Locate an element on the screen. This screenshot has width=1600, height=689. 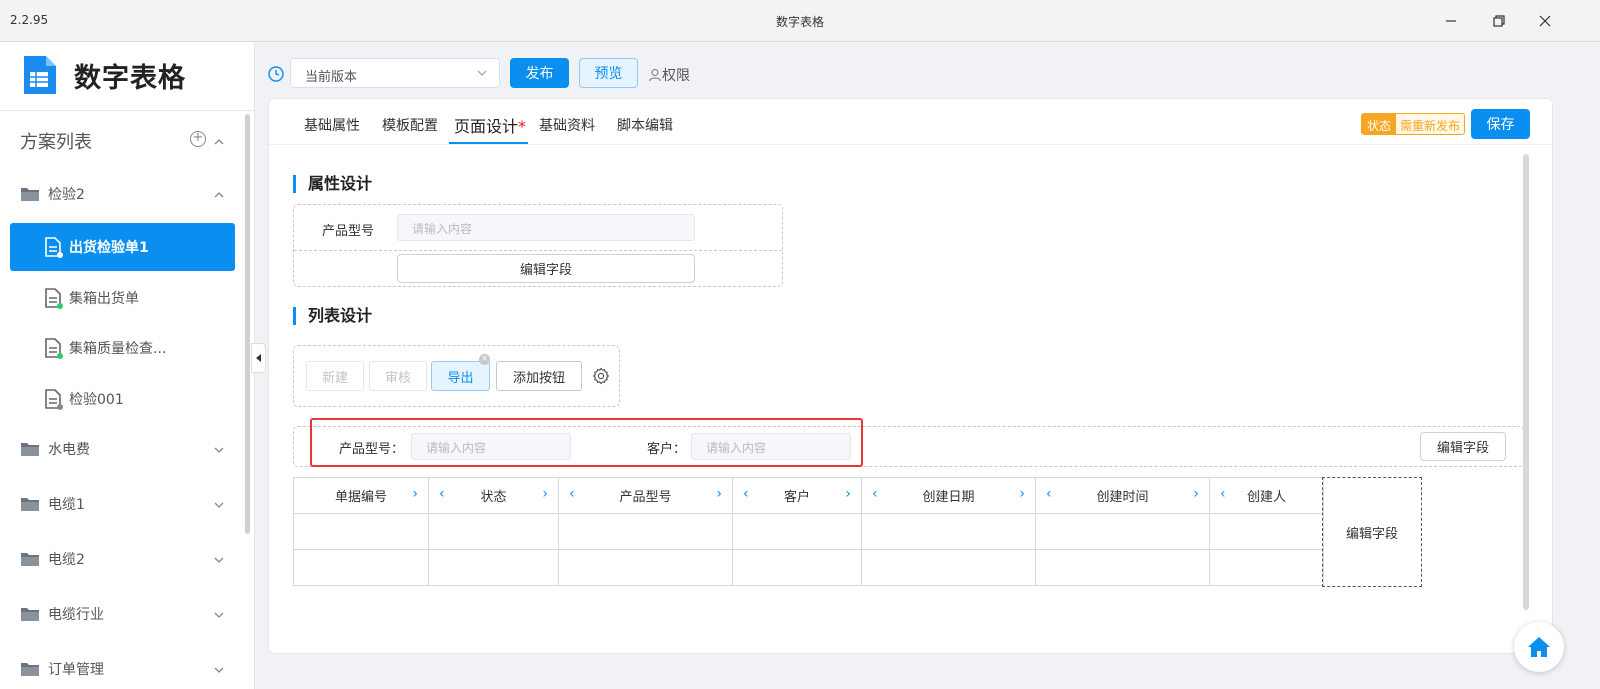
tab-script-edit: 脚本编辑 is located at coordinates (645, 125).